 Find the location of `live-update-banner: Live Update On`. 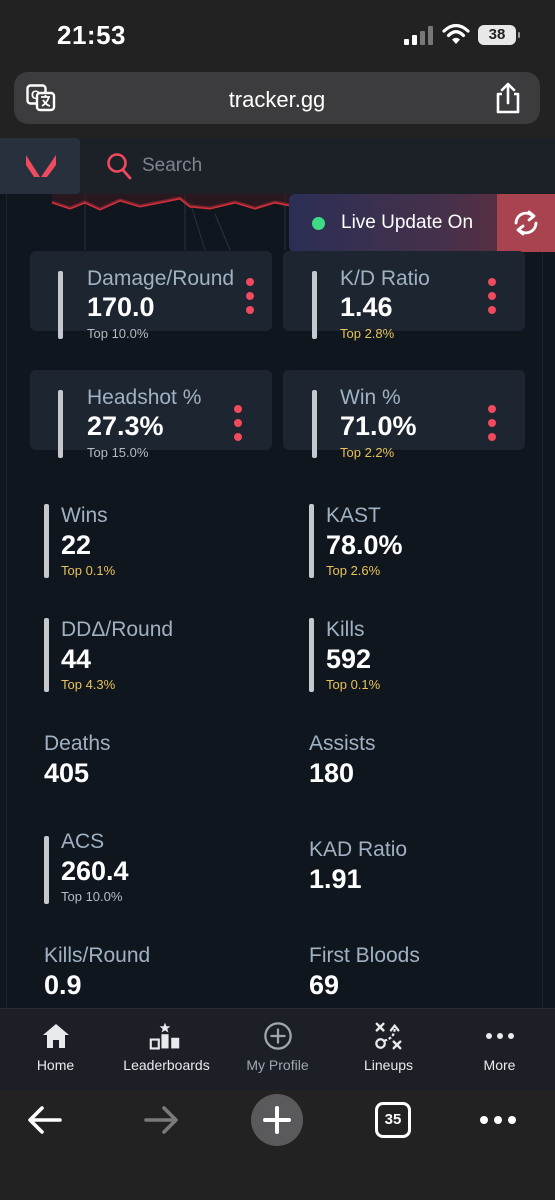

live-update-banner: Live Update On is located at coordinates (422, 223).